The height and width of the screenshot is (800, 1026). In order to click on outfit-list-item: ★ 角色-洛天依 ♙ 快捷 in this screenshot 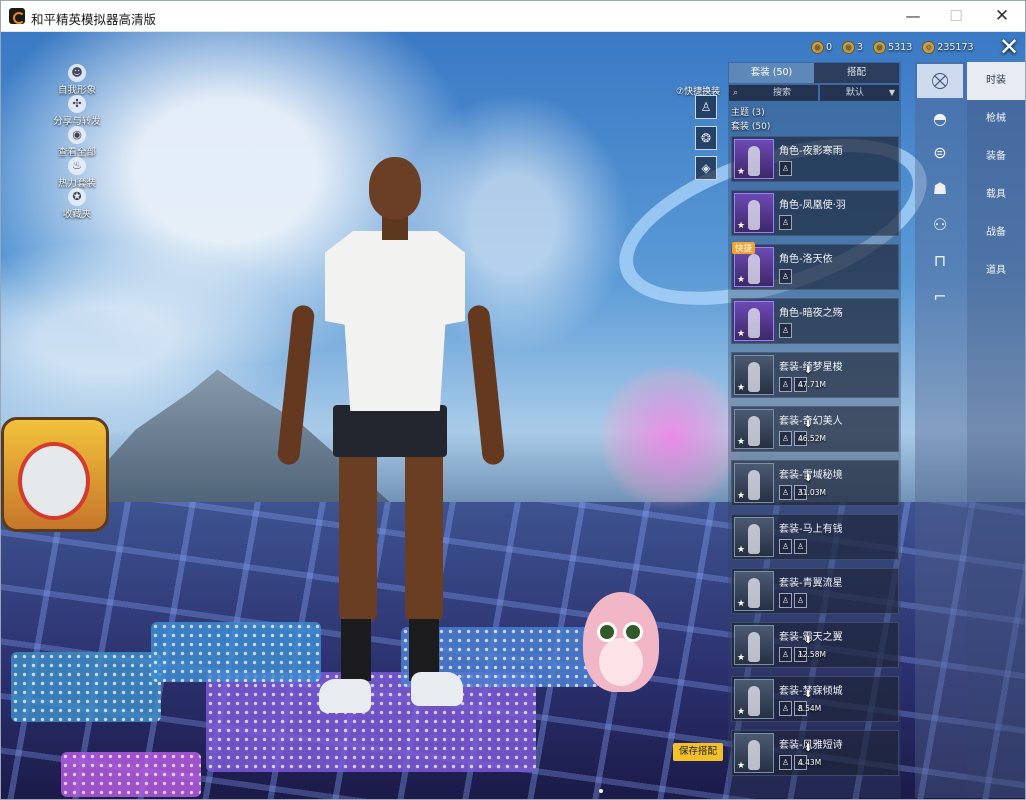, I will do `click(815, 266)`.